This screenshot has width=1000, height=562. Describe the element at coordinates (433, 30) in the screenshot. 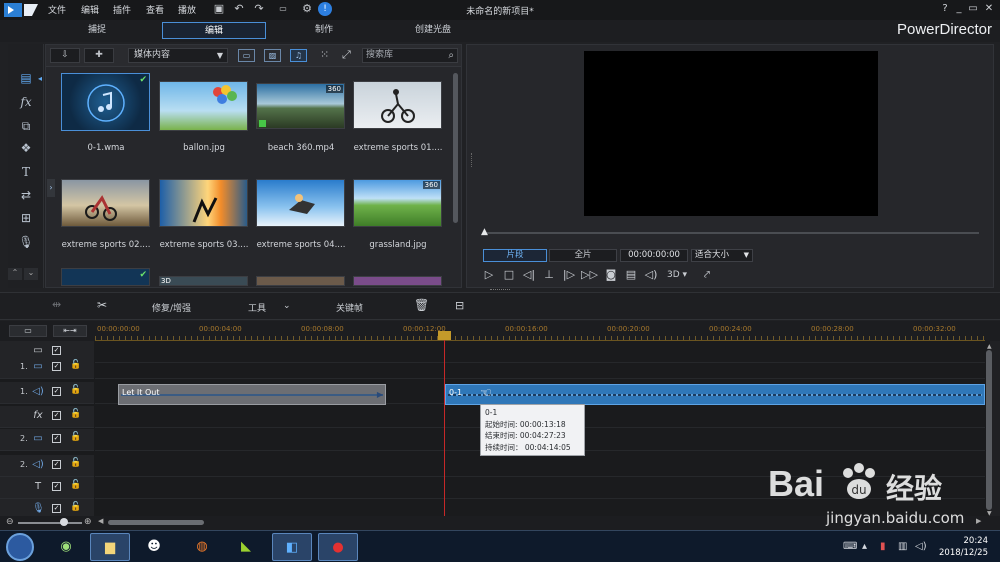

I see `tab-create-disc: 创建光盘` at that location.